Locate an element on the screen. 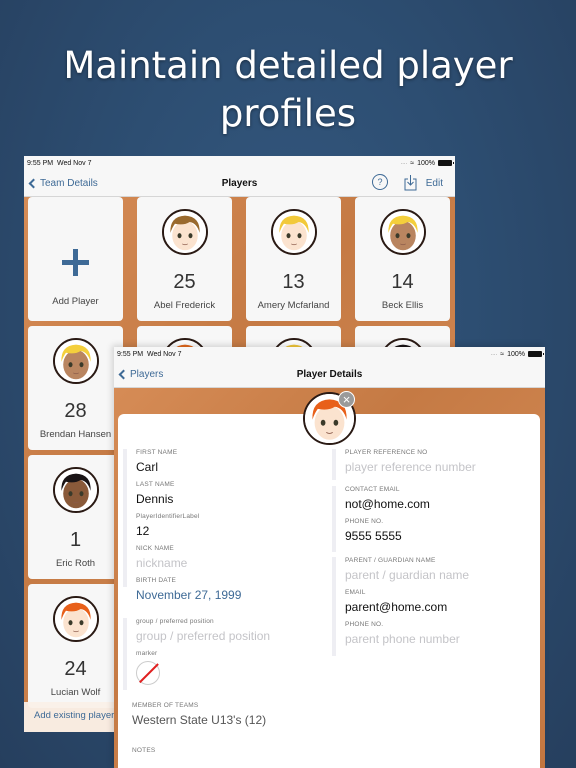 The image size is (576, 768). marker-label: marker is located at coordinates (147, 653).